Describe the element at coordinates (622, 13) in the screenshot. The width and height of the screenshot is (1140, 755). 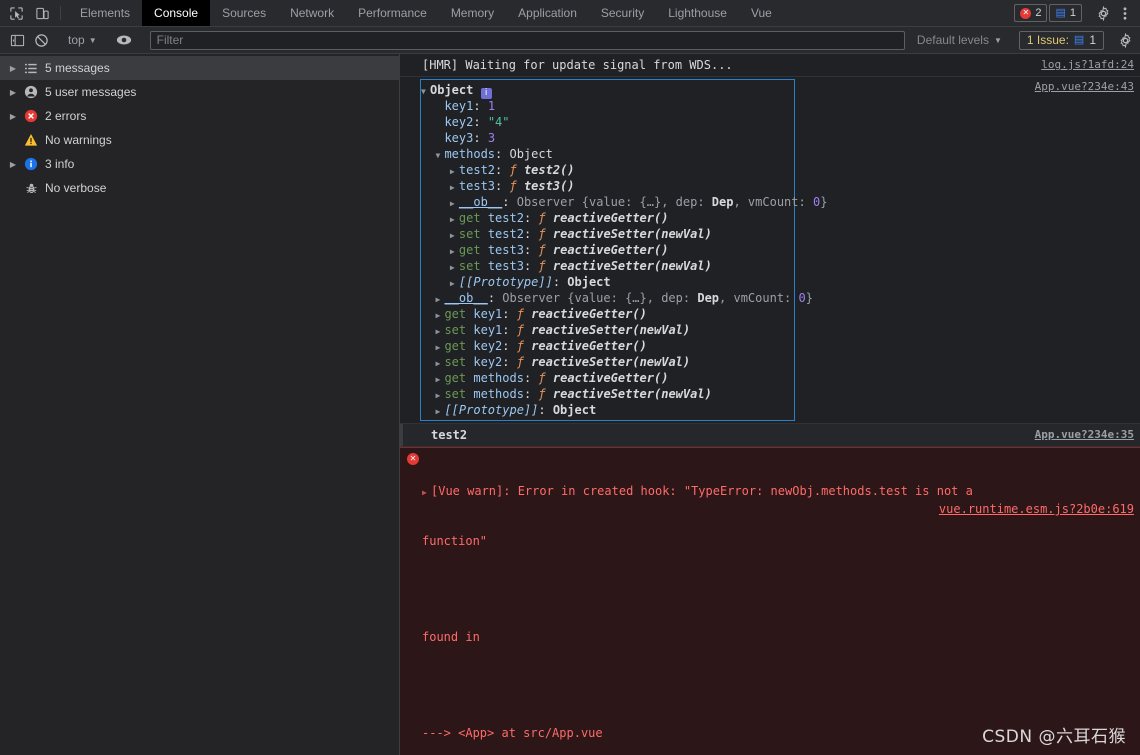
I see `tab-security: Security` at that location.